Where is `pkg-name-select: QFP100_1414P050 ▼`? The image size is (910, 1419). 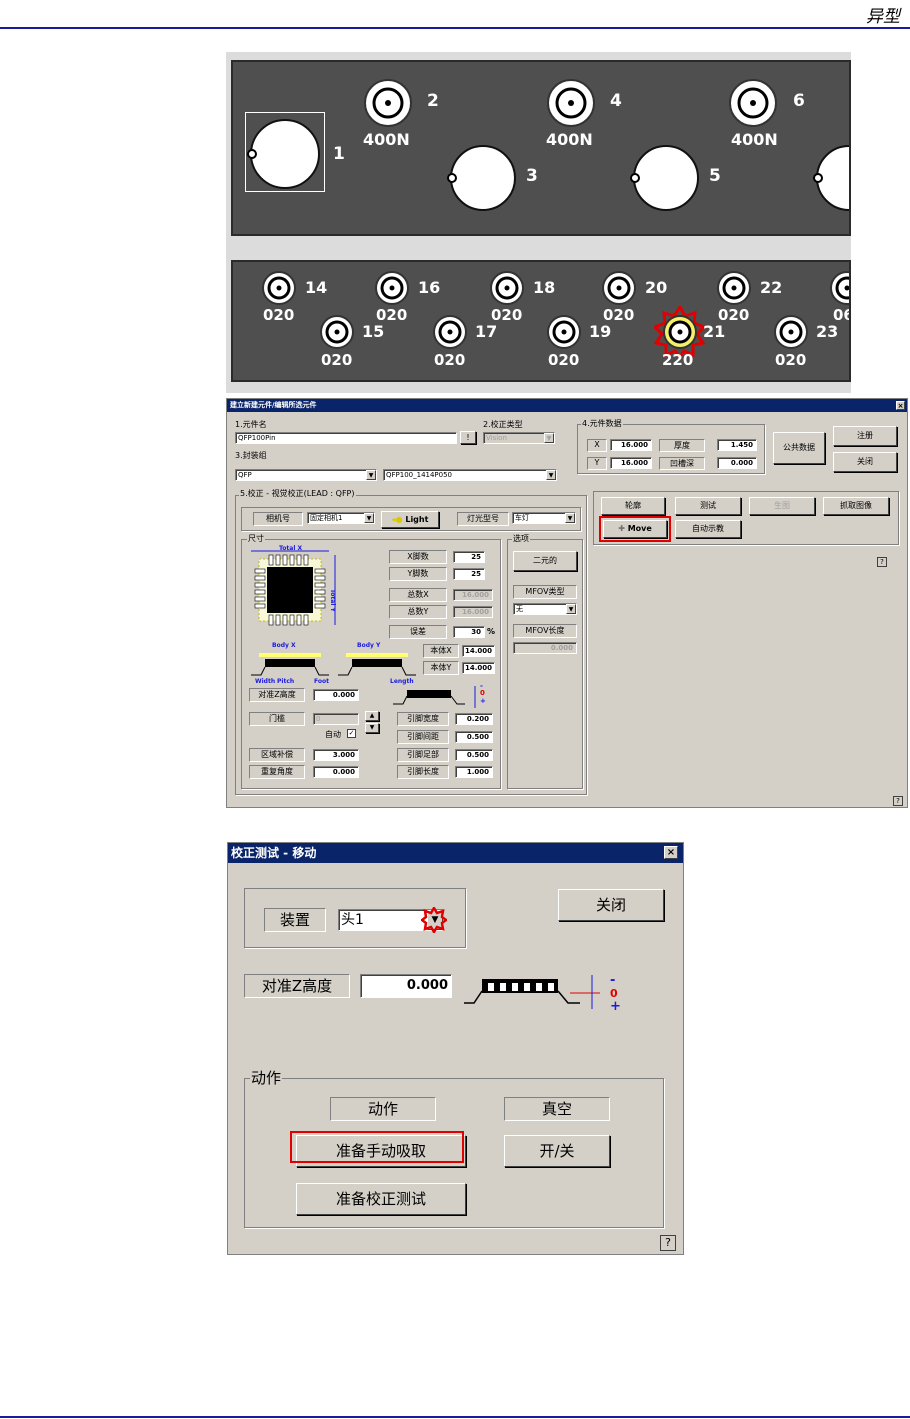 pkg-name-select: QFP100_1414P050 ▼ is located at coordinates (470, 475).